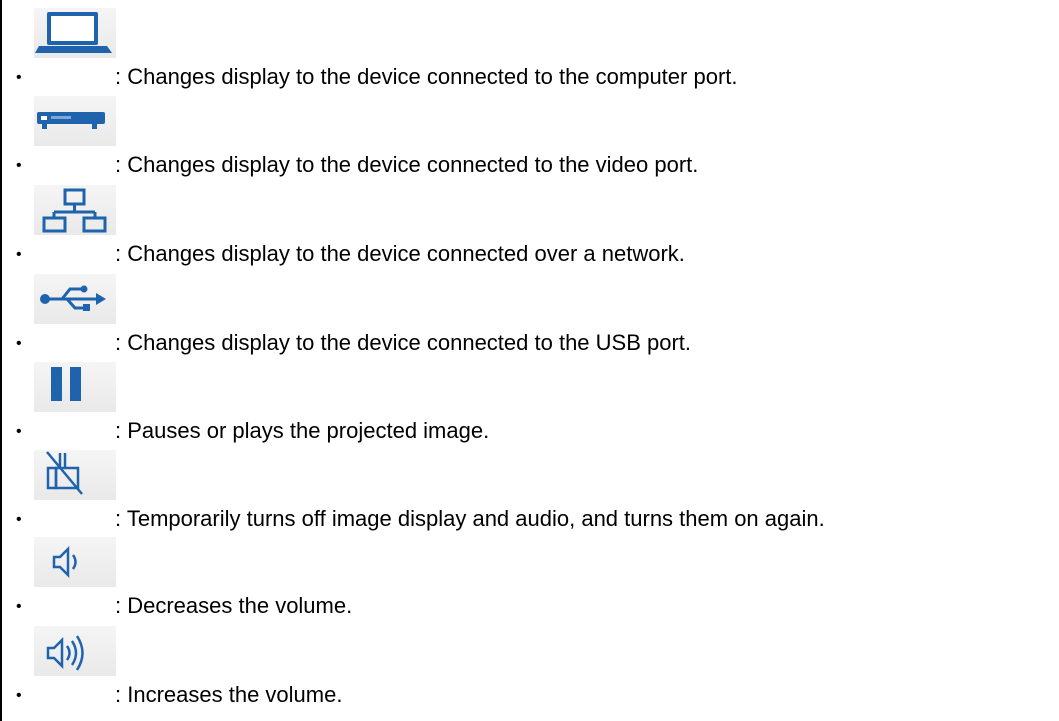 The width and height of the screenshot is (1059, 721). What do you see at coordinates (229, 694) in the screenshot?
I see `volume-up-description: : Increases the volume.` at bounding box center [229, 694].